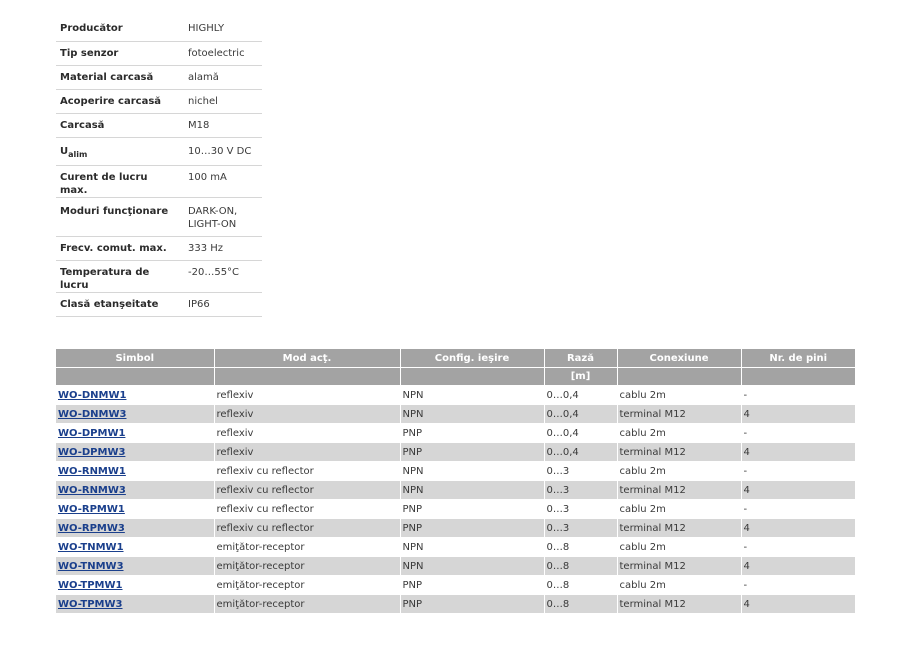  Describe the element at coordinates (91, 566) in the screenshot. I see `product-link: WO-TNMW3` at that location.